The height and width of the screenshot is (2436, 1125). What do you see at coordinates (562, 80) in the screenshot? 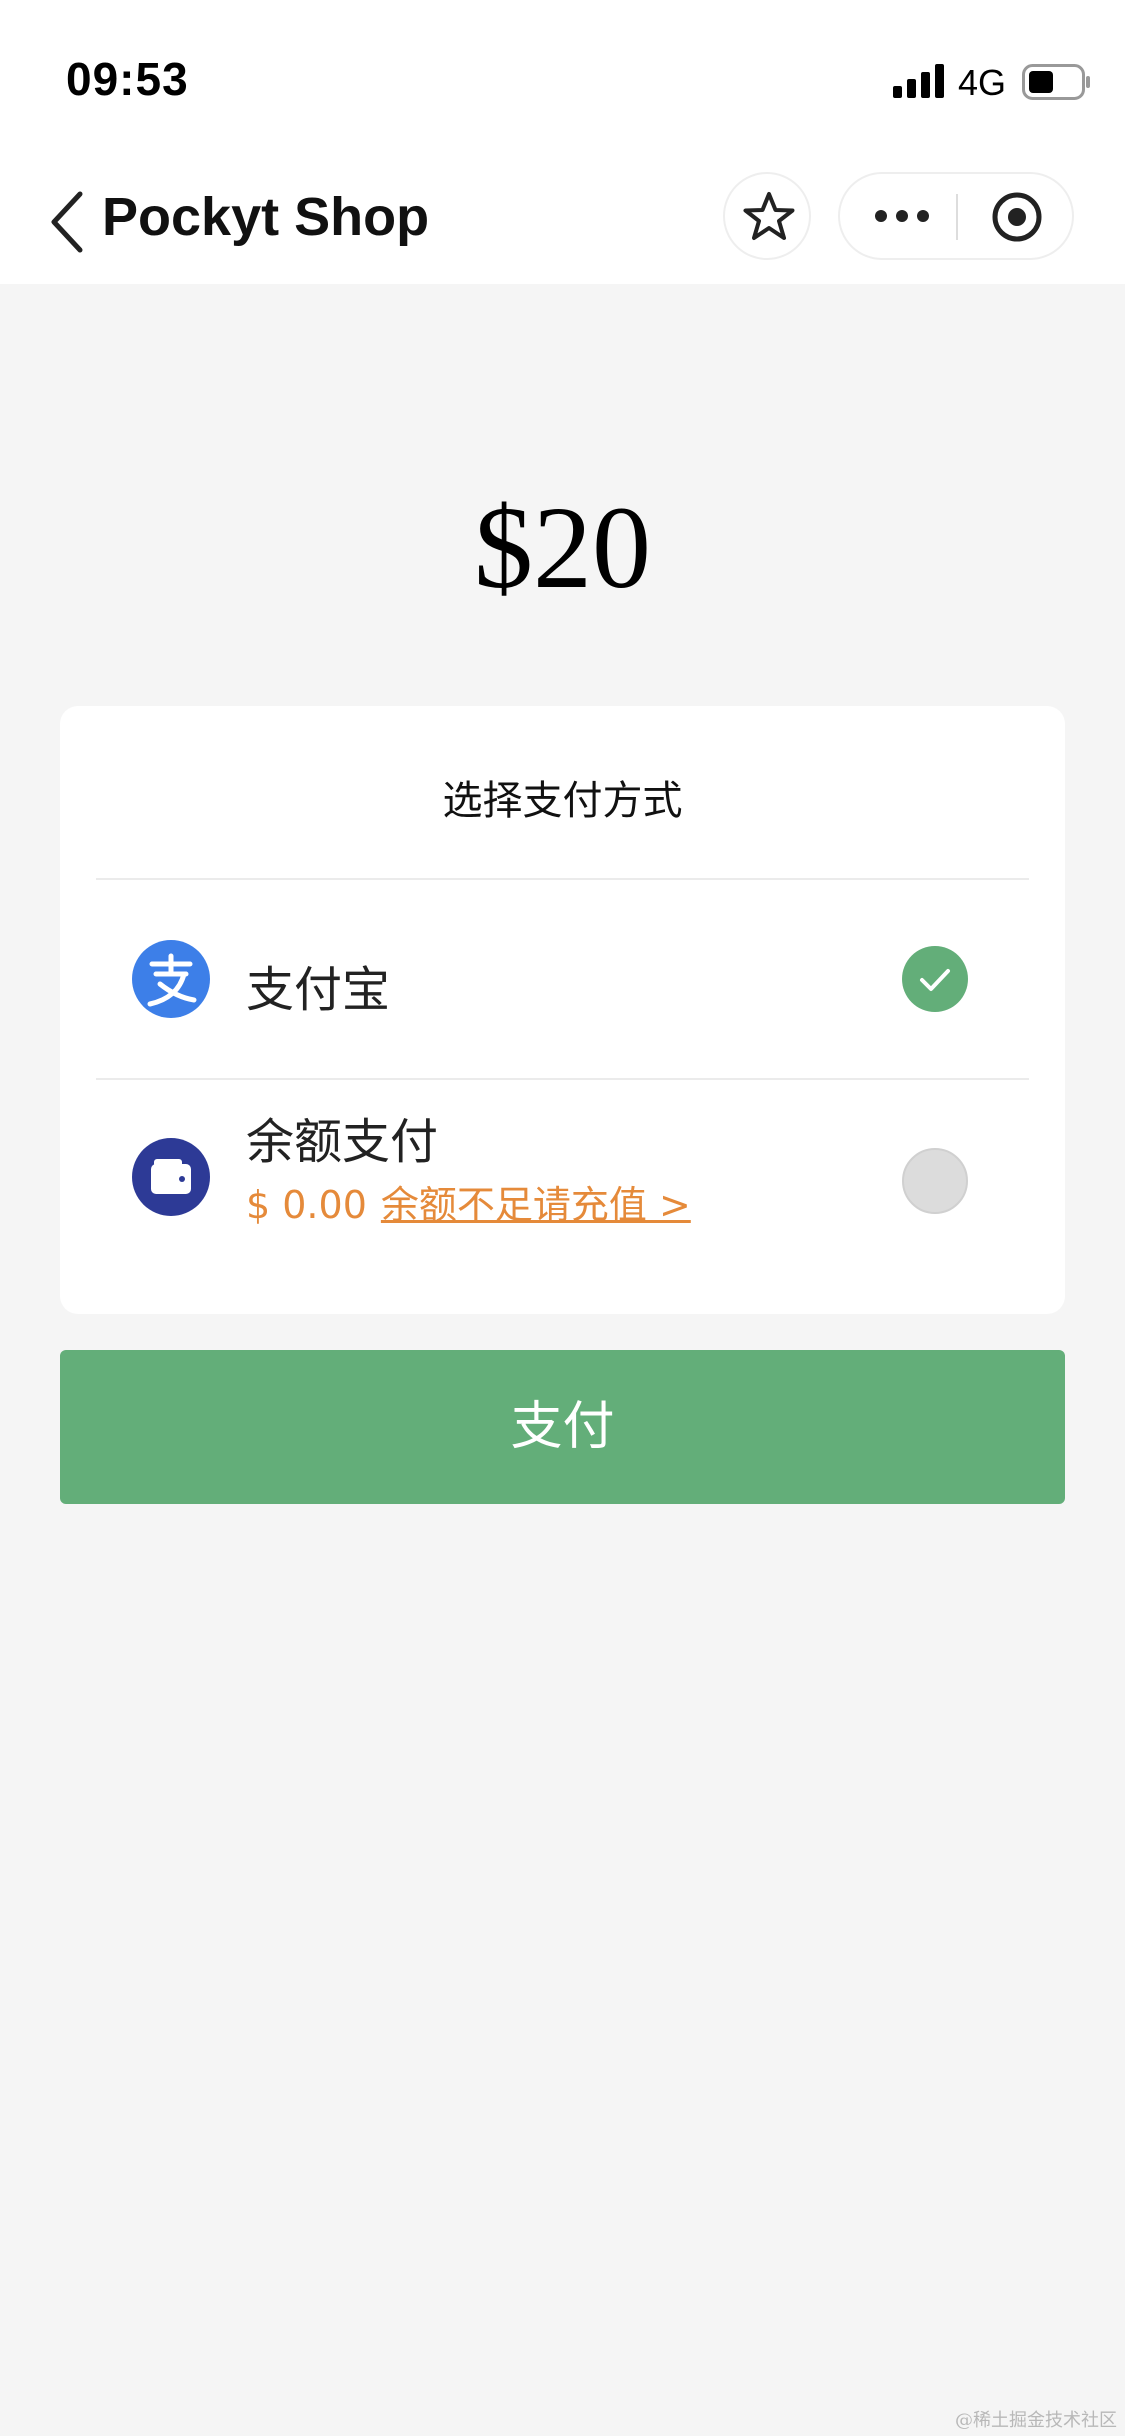
I see `status-bar: 09:53 4G` at bounding box center [562, 80].